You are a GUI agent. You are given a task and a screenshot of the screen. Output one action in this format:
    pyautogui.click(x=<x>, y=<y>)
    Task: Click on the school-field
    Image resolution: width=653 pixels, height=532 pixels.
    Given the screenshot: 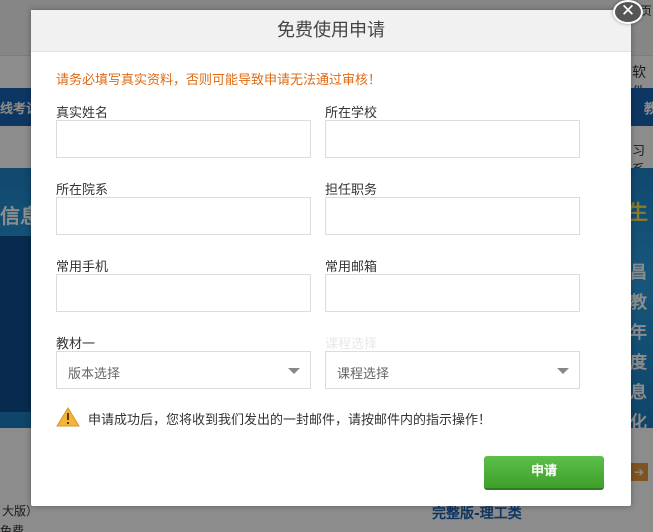 What is the action you would take?
    pyautogui.click(x=452, y=139)
    